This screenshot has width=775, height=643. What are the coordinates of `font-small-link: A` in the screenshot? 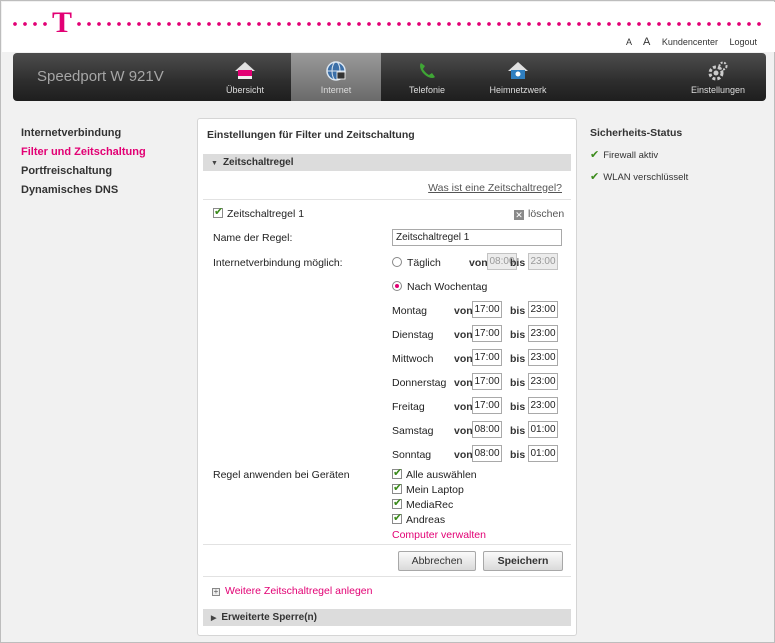 It's located at (629, 42).